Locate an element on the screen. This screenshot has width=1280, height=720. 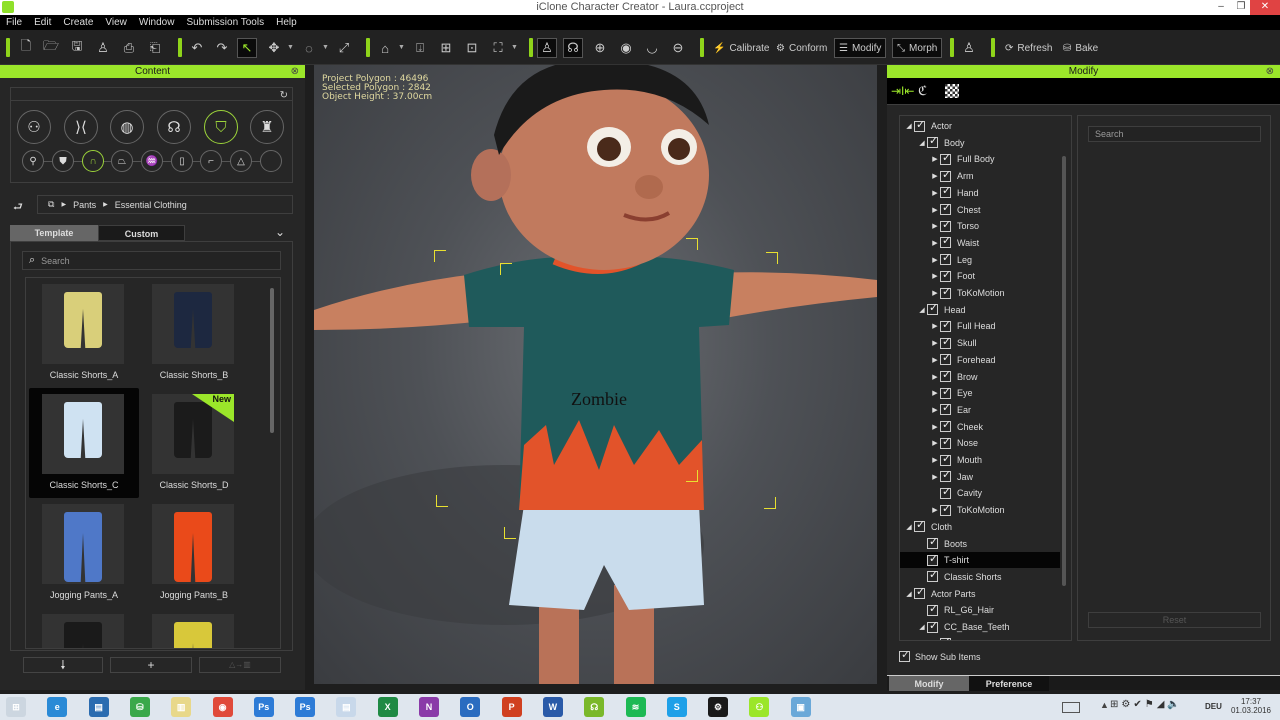
close-button: ✕ is located at coordinates (1265, 7).